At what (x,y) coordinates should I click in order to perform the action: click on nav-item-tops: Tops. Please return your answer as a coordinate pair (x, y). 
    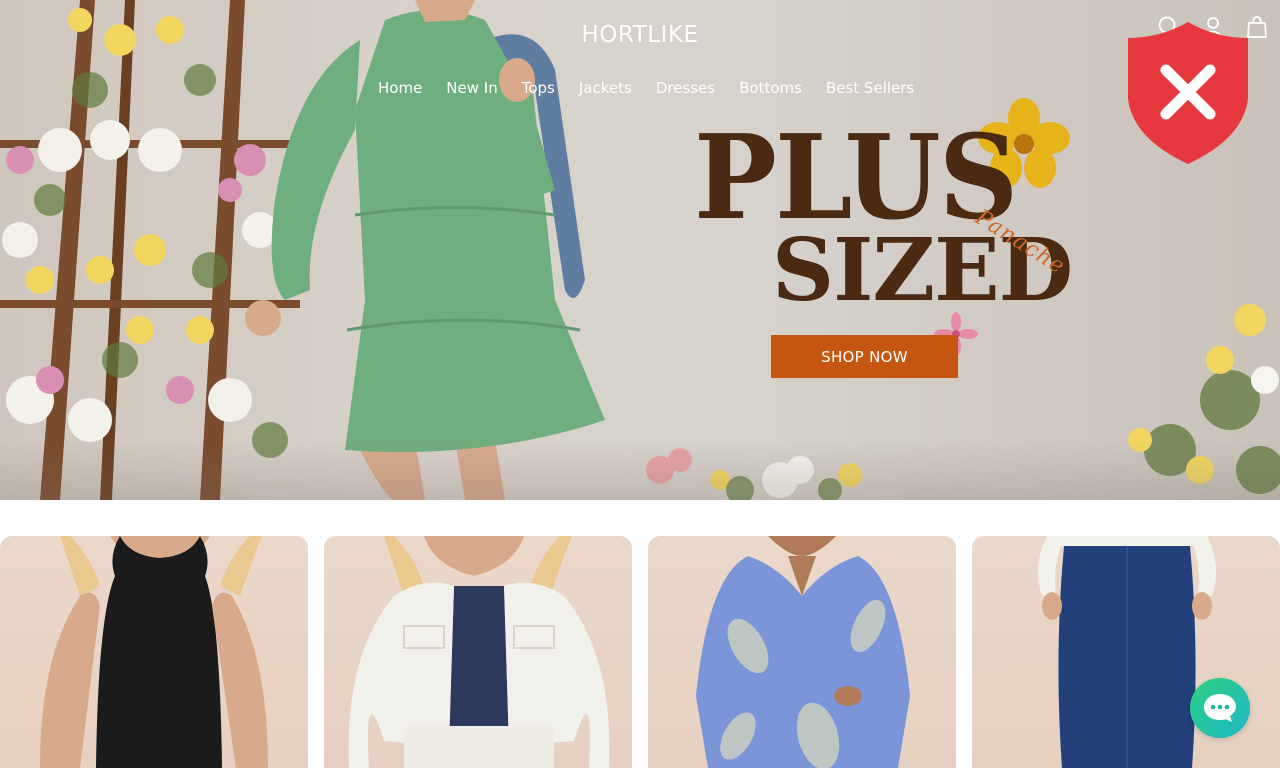
    Looking at the image, I should click on (538, 88).